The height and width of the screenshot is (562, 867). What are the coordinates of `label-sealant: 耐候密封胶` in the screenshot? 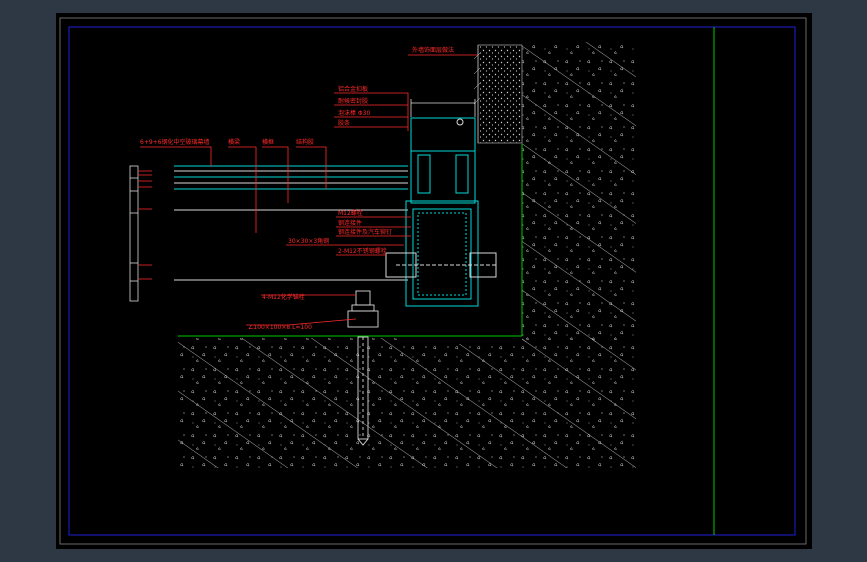 It's located at (353, 101).